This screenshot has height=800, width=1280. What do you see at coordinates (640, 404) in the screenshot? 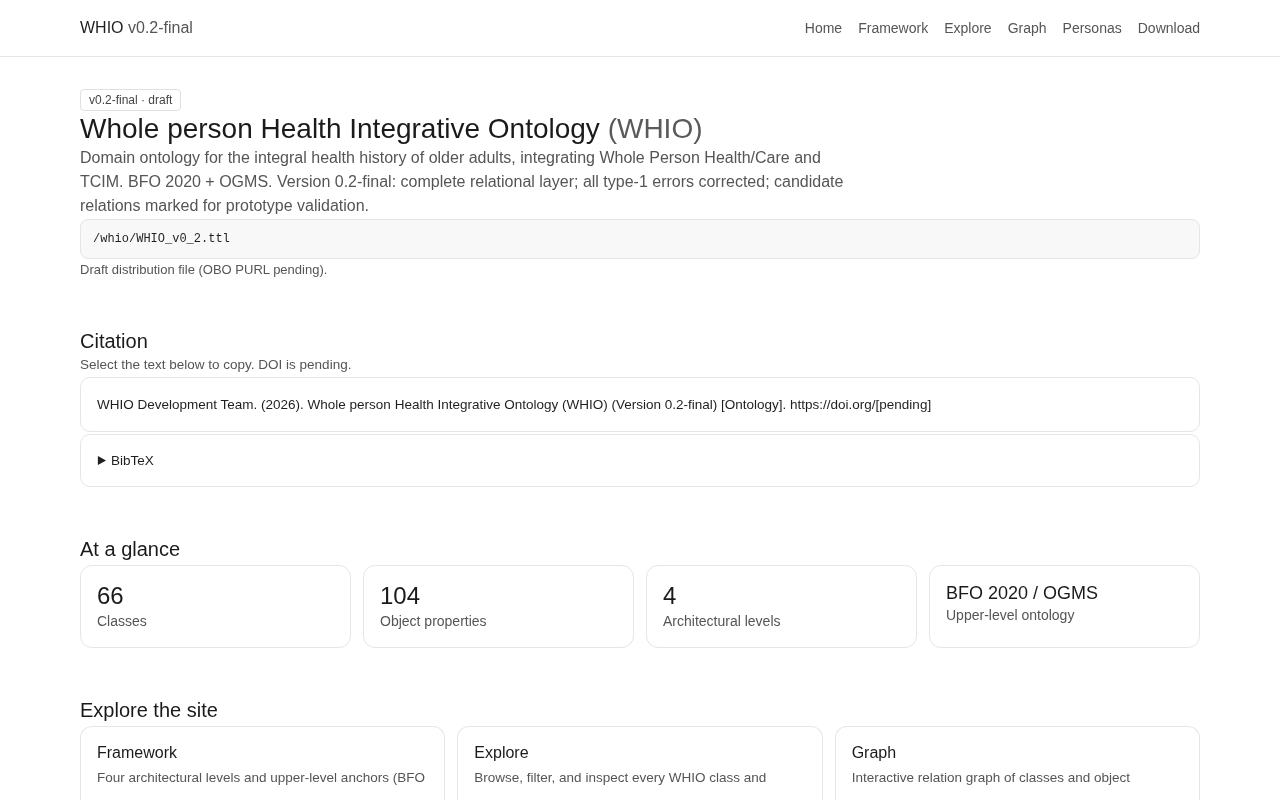
I see `citation-text: WHIO Development Team. (2026). Whole person Health Integrative Ontology (WHIO) (Version 0.2-final) [Ontology]. https://doi.org/[pending]` at bounding box center [640, 404].